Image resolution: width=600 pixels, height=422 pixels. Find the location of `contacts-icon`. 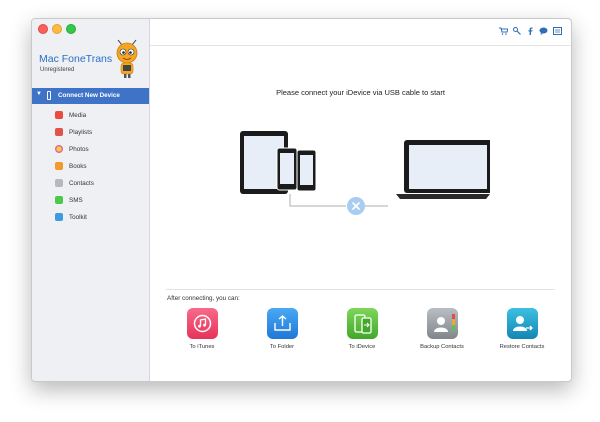

contacts-icon is located at coordinates (59, 183).